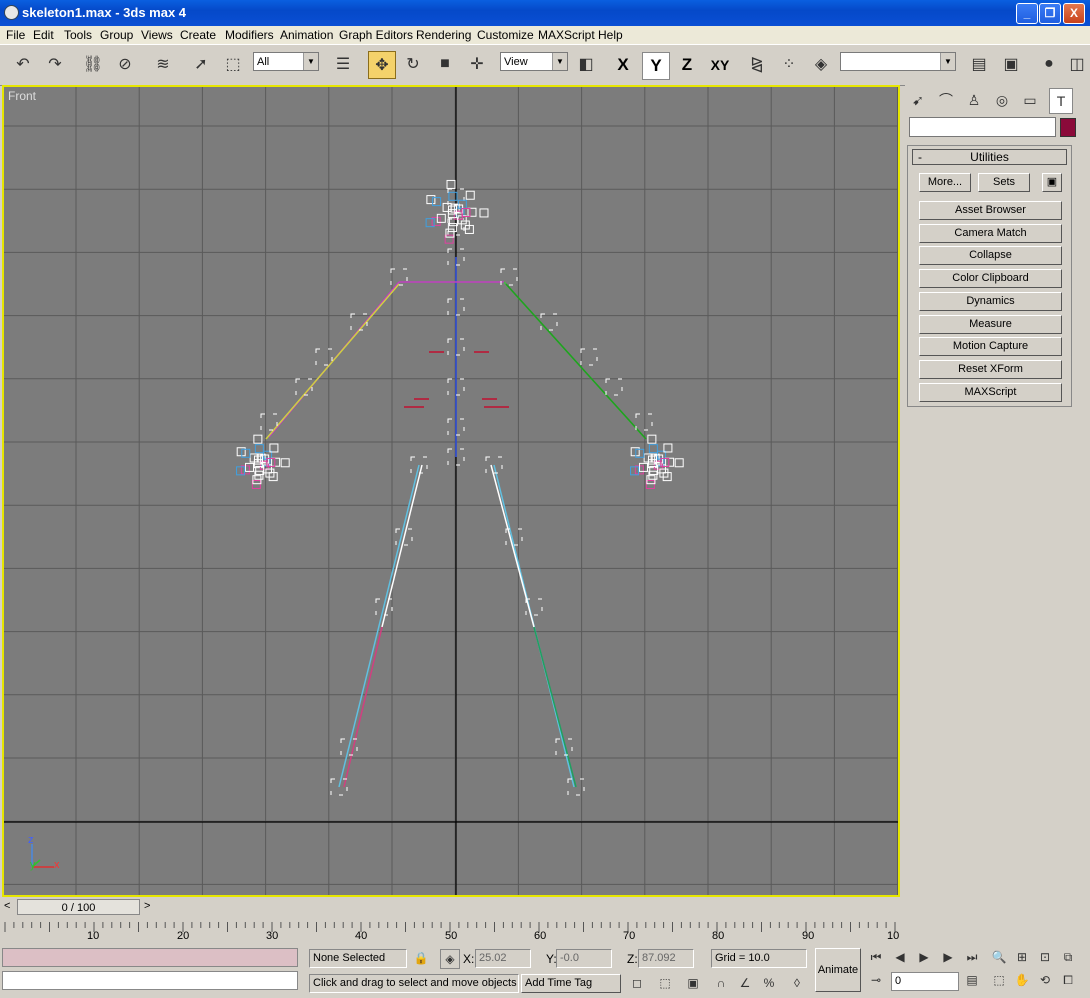  What do you see at coordinates (534, 61) in the screenshot?
I see `reference-coordinate-dropdown: View ▼` at bounding box center [534, 61].